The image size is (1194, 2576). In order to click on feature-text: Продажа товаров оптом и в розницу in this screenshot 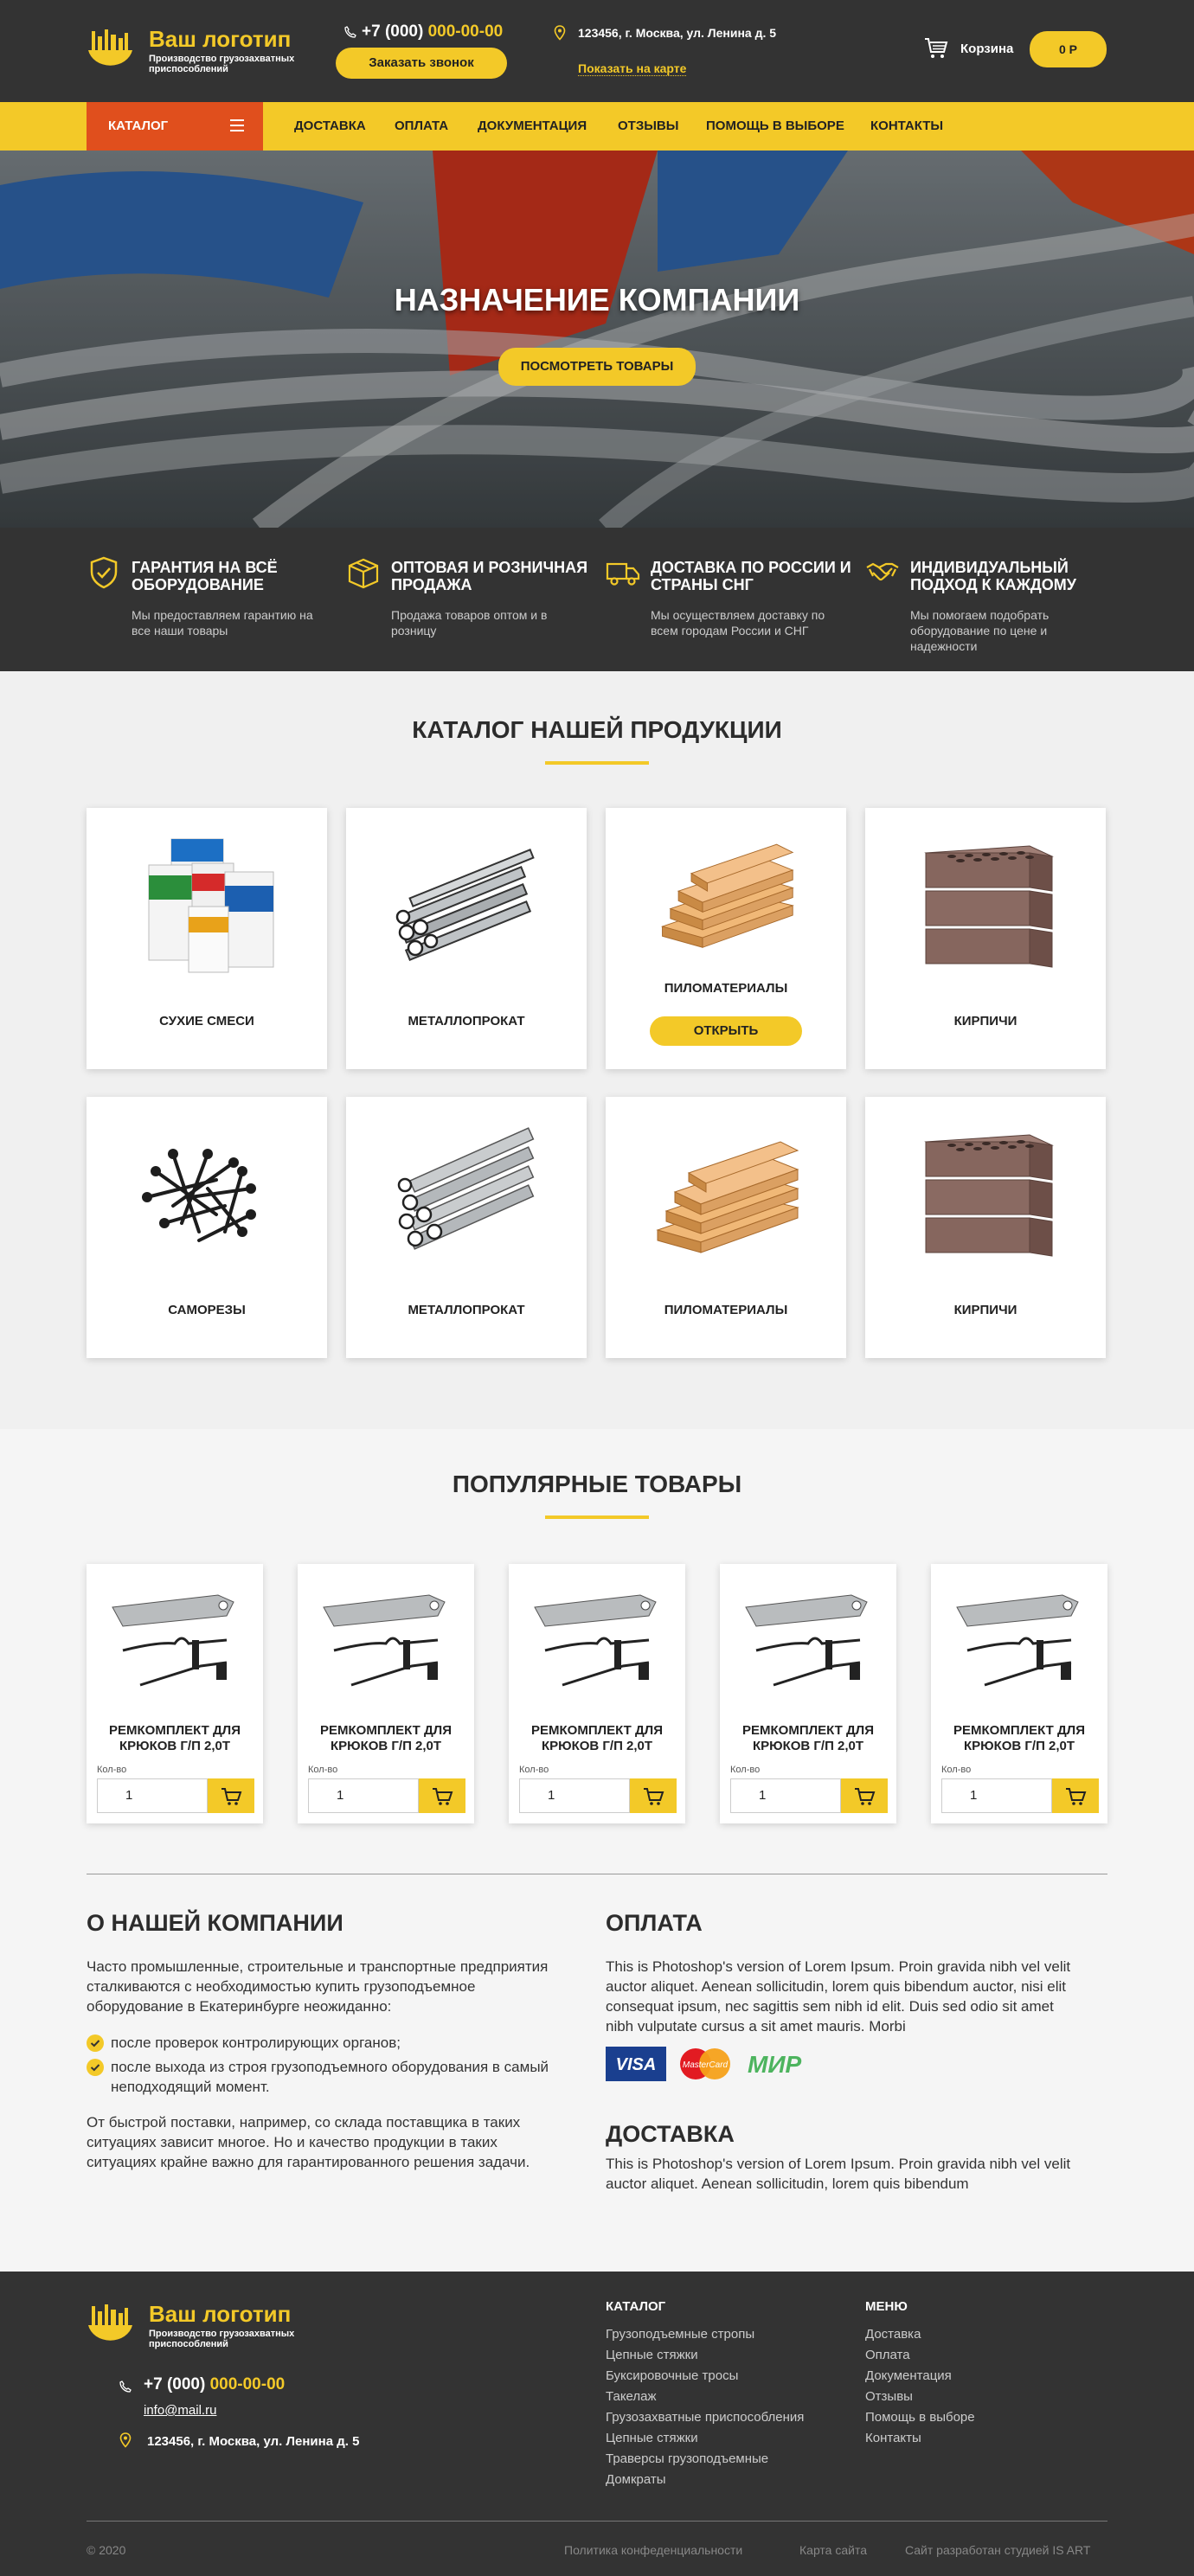, I will do `click(469, 623)`.